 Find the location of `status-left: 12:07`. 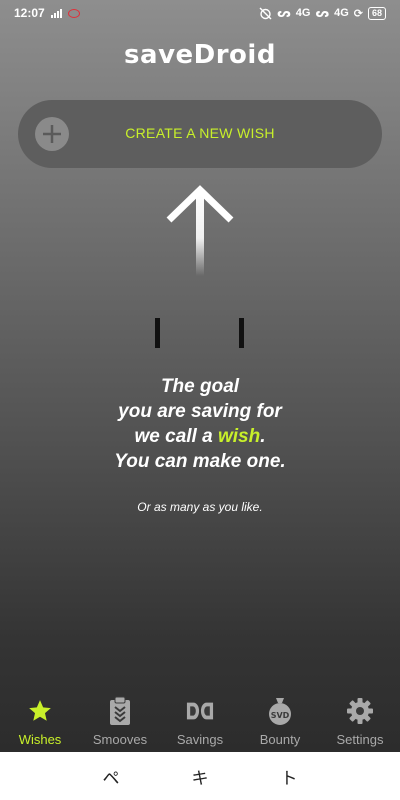

status-left: 12:07 is located at coordinates (47, 13).